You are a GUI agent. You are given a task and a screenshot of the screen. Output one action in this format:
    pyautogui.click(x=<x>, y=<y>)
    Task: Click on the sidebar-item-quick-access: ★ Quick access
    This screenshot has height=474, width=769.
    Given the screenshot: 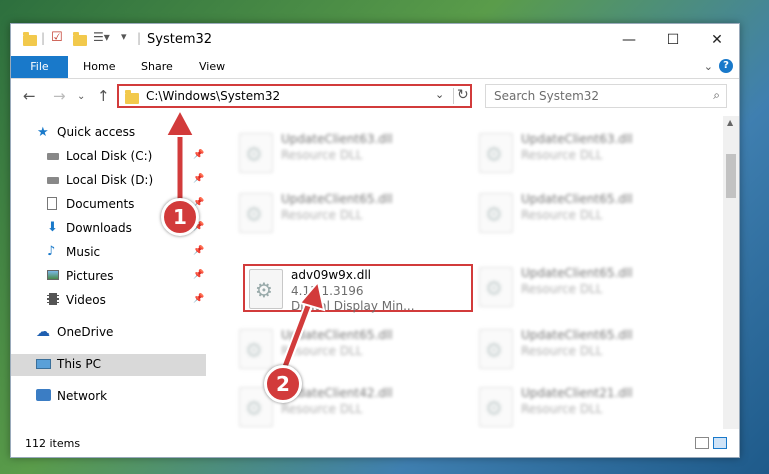 What is the action you would take?
    pyautogui.click(x=108, y=133)
    